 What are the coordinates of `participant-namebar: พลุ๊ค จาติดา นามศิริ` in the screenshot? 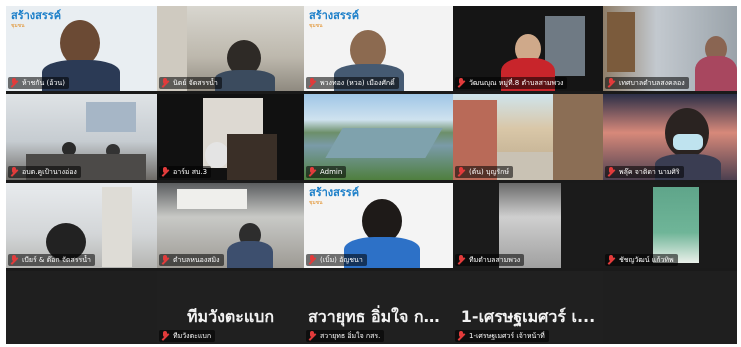 It's located at (644, 172).